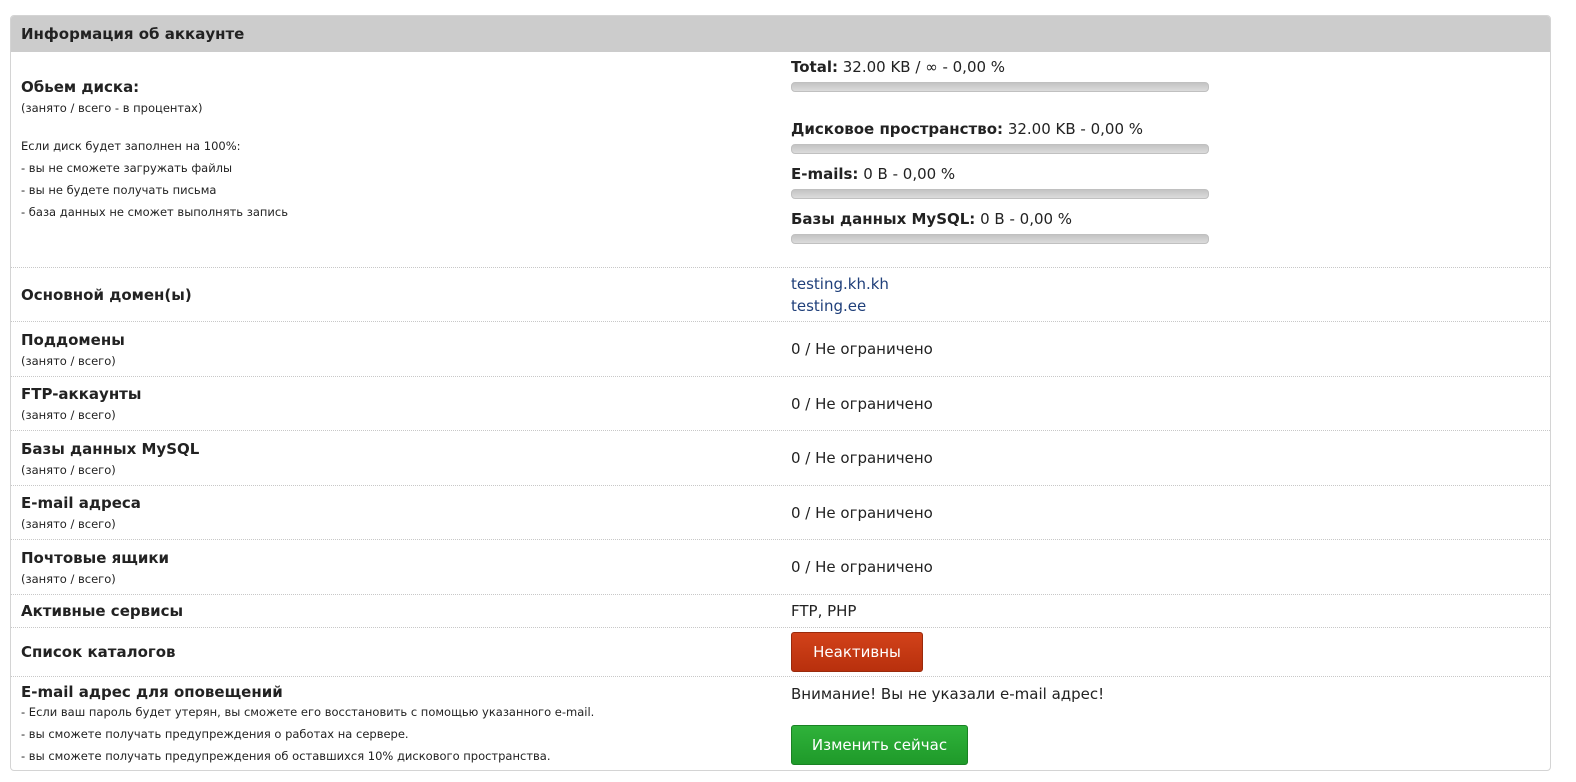 The image size is (1576, 782). Describe the element at coordinates (897, 129) in the screenshot. I see `usage-name: Дисковое пространство:` at that location.